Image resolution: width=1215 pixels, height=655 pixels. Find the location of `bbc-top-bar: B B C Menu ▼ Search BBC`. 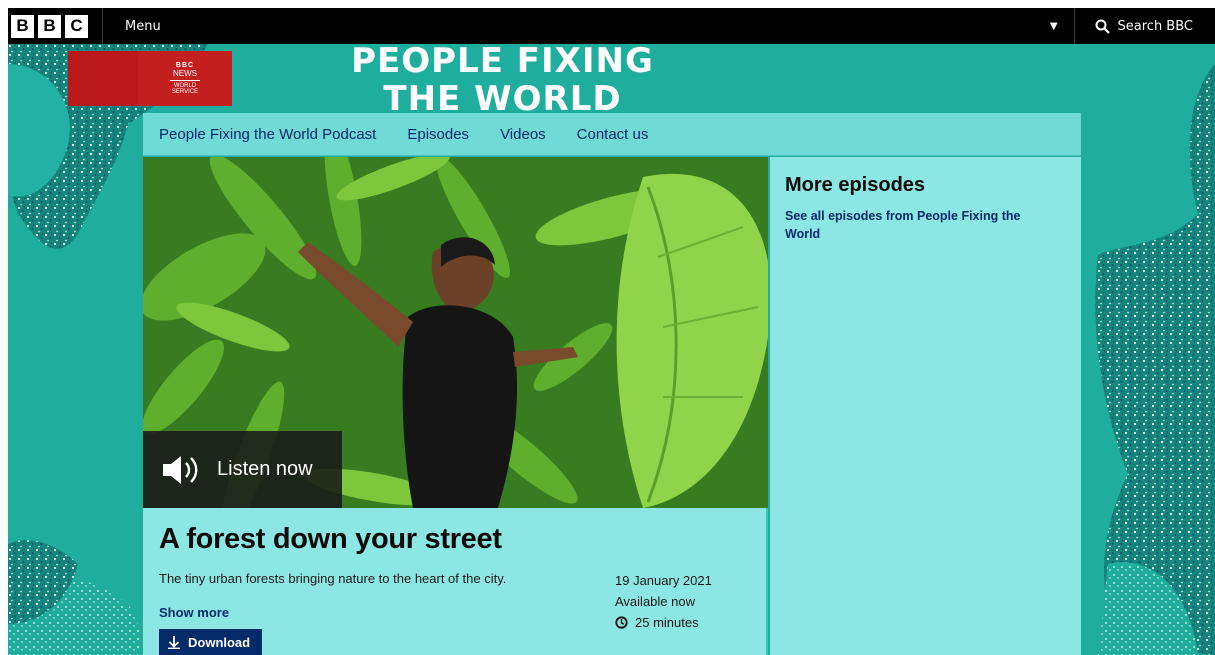

bbc-top-bar: B B C Menu ▼ Search BBC is located at coordinates (611, 26).